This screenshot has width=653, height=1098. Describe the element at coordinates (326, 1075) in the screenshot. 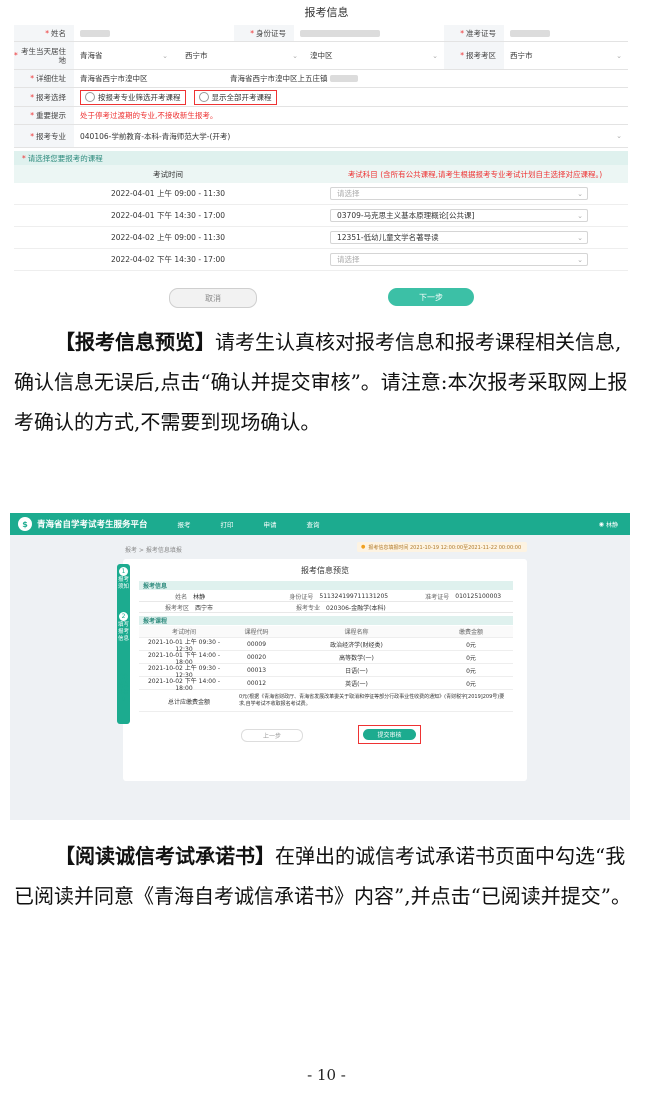

I see `page-number: - 10 -` at that location.